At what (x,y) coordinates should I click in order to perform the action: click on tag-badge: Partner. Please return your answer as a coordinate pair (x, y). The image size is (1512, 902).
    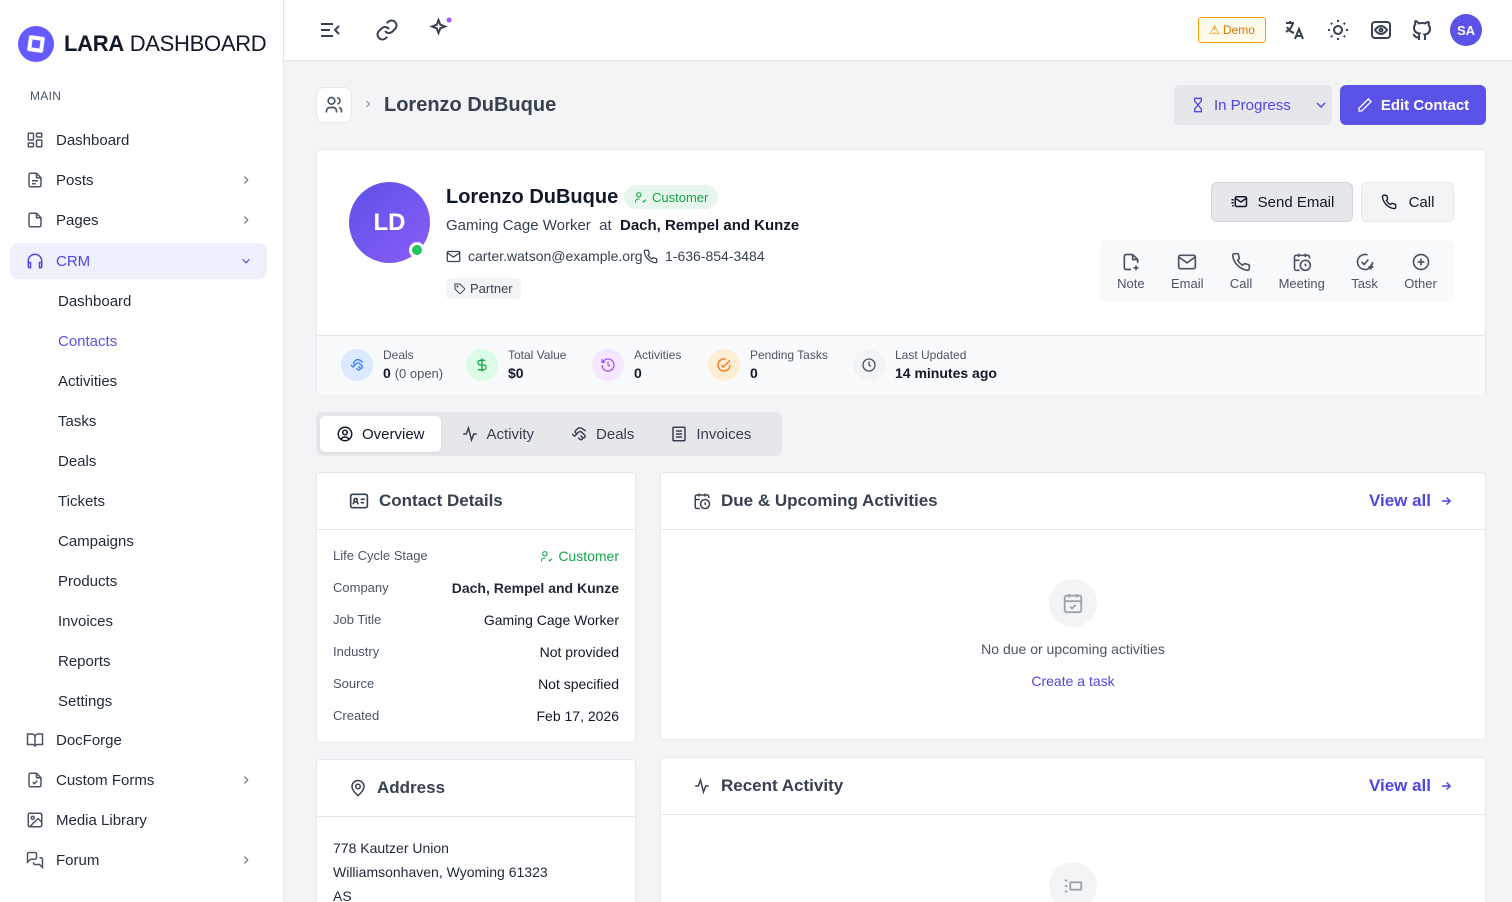
    Looking at the image, I should click on (483, 288).